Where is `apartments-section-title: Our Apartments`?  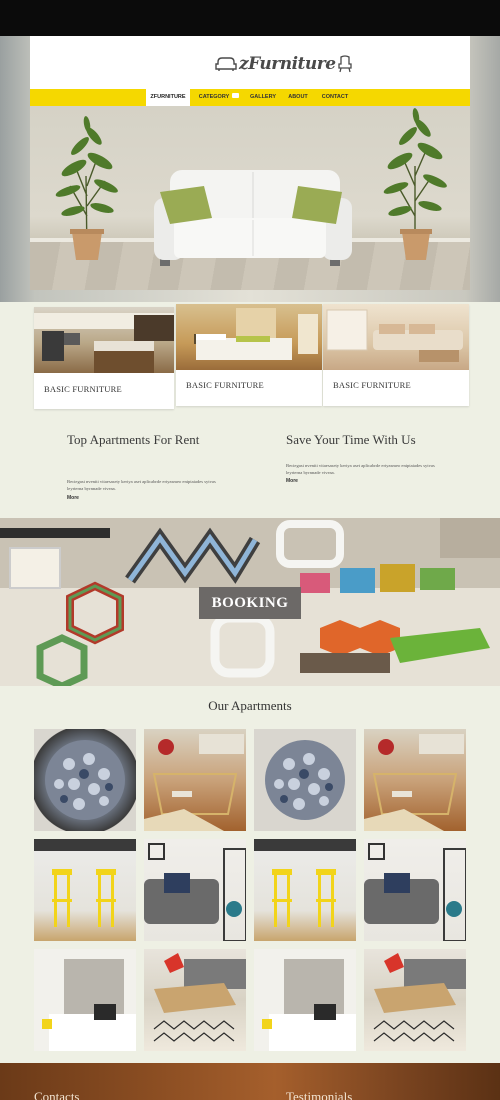
apartments-section-title: Our Apartments is located at coordinates (250, 705).